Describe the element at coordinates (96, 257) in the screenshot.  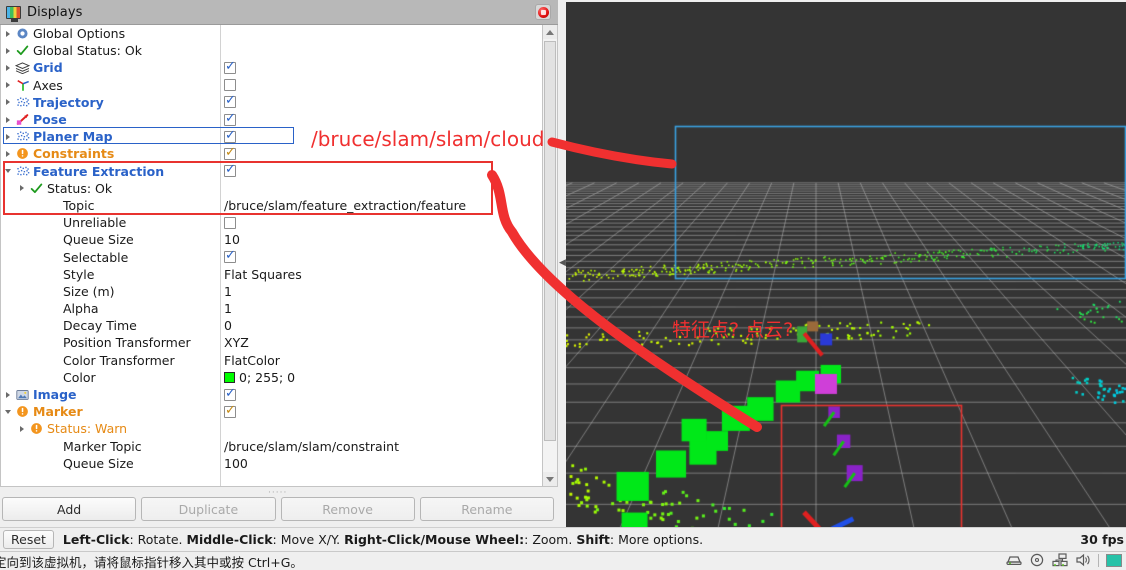
I see `tree-row-label: Selectable` at that location.